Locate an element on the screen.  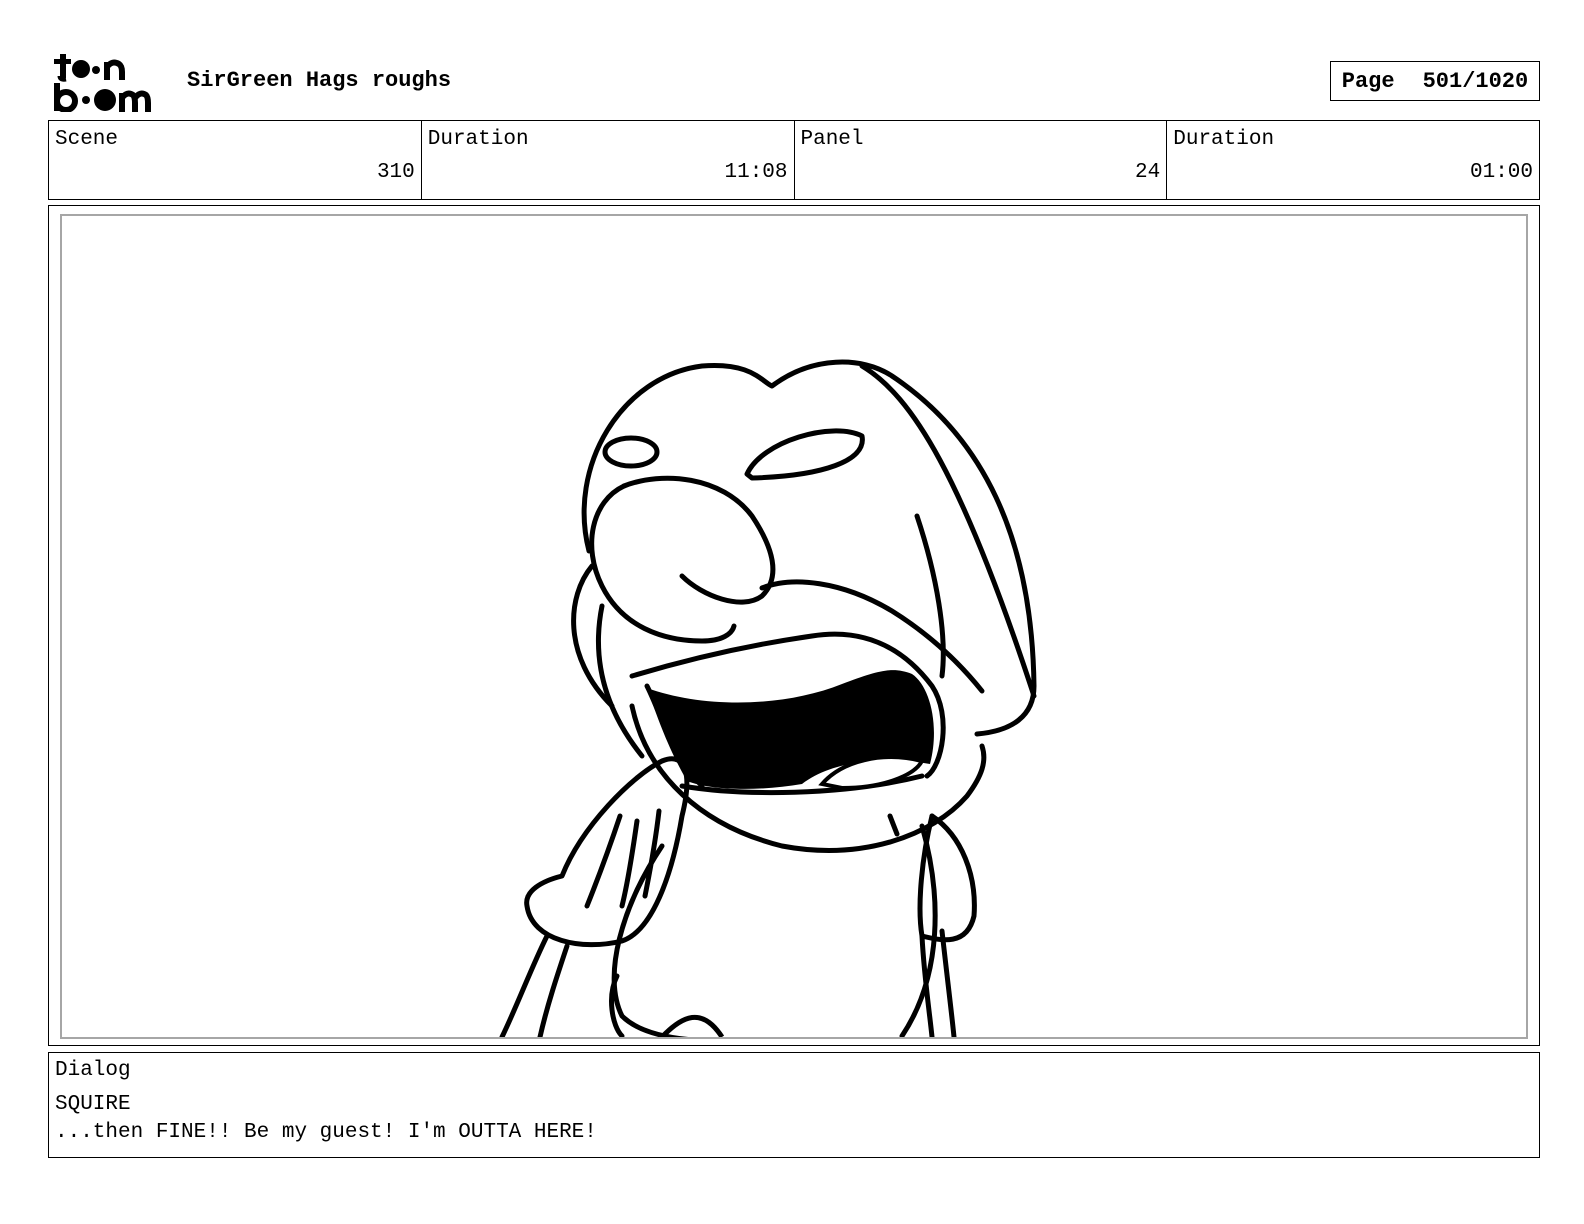
scene-label: Scene is located at coordinates (87, 139).